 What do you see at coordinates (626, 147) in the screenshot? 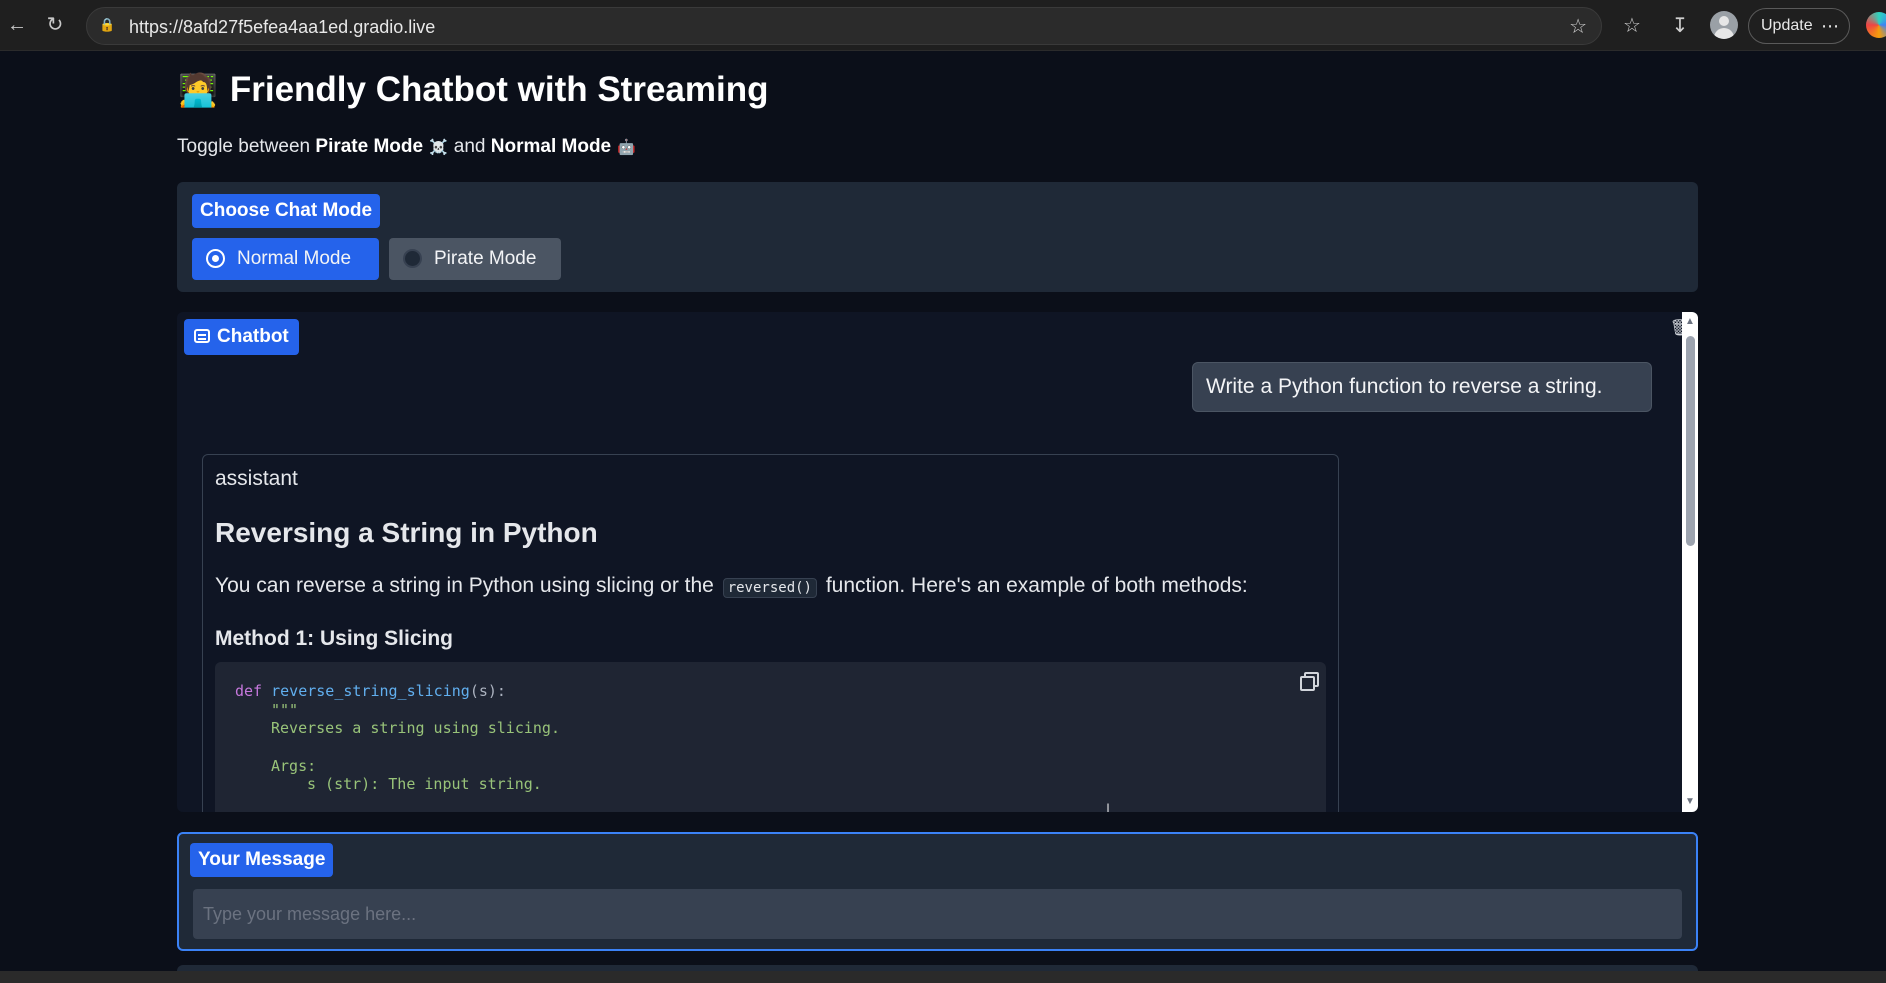
I see `robot-icon: 🤖` at bounding box center [626, 147].